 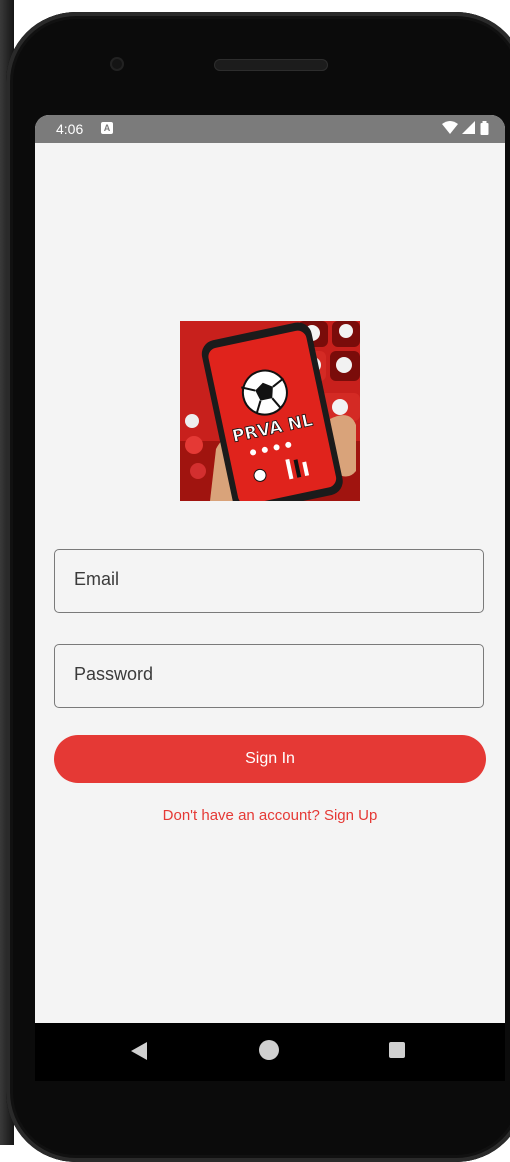 I want to click on signal-icon, so click(x=468, y=127).